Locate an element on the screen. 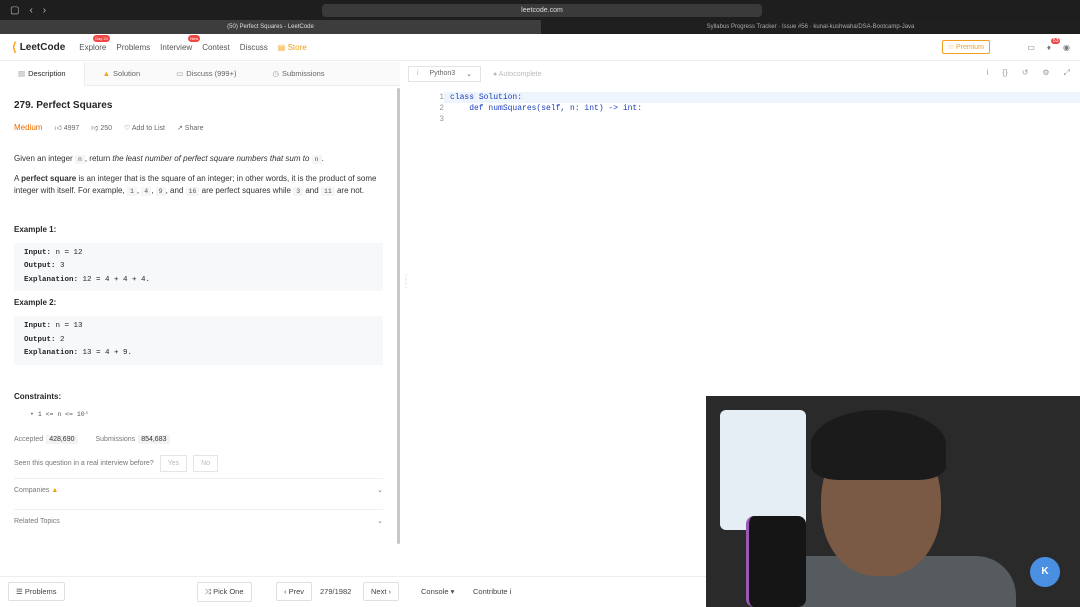 This screenshot has width=1080, height=607. example1-expl-label: Explanation: is located at coordinates (51, 279).